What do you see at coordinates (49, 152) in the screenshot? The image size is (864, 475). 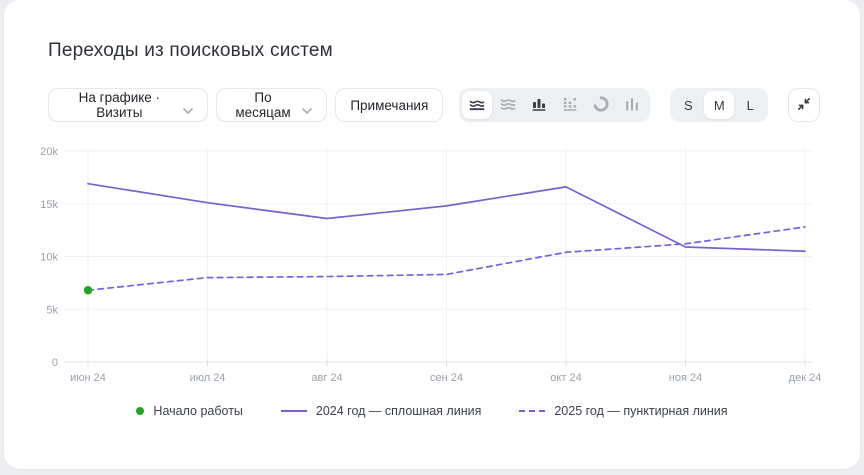 I see `svg-text: 20k` at bounding box center [49, 152].